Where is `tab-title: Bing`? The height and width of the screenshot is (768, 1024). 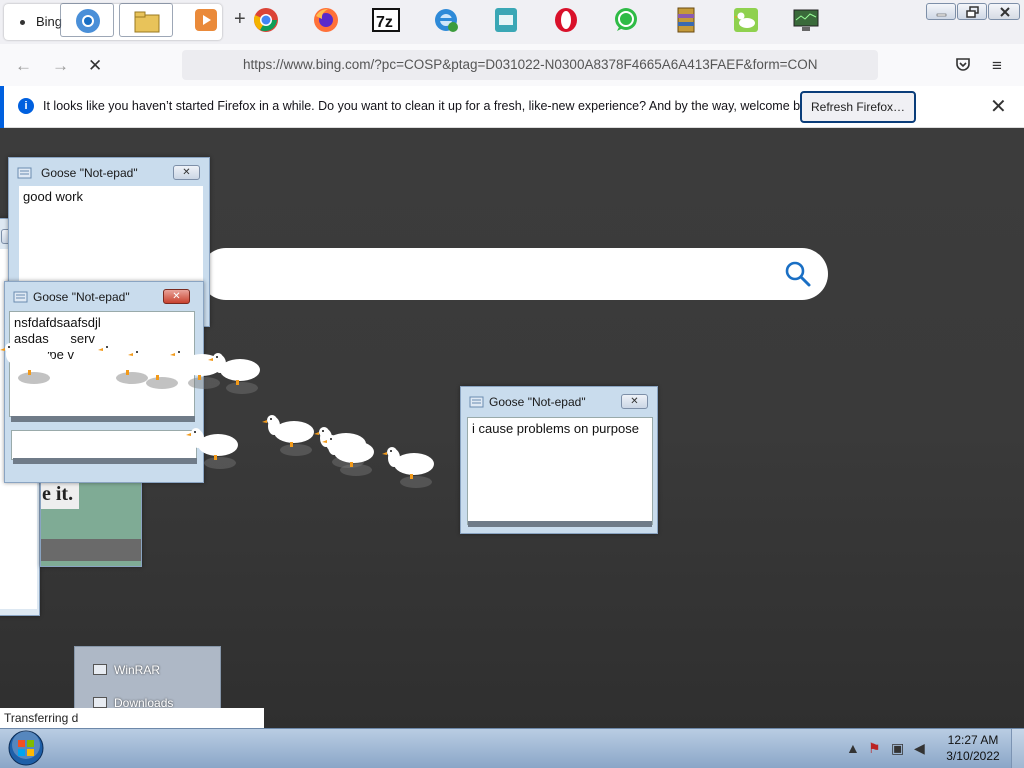
tab-title: Bing is located at coordinates (49, 21).